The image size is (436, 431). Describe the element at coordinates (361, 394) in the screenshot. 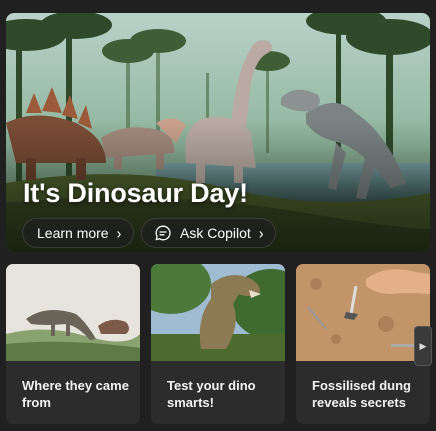

I see `card-caption: Fossilised dung reveals secrets` at that location.